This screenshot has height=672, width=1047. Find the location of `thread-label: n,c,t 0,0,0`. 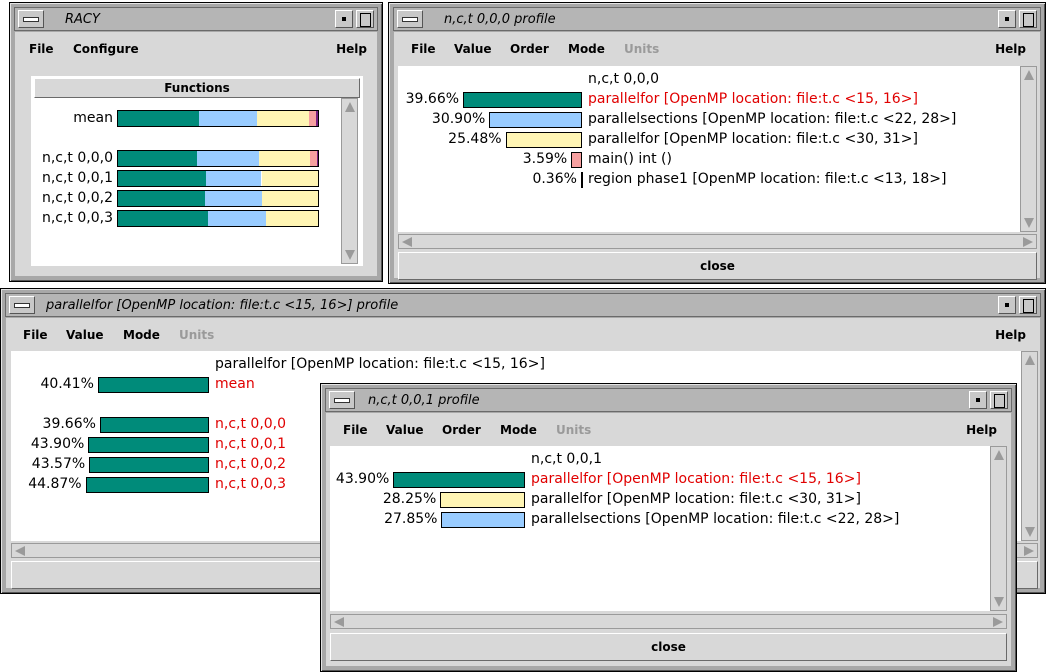

thread-label: n,c,t 0,0,0 is located at coordinates (250, 424).